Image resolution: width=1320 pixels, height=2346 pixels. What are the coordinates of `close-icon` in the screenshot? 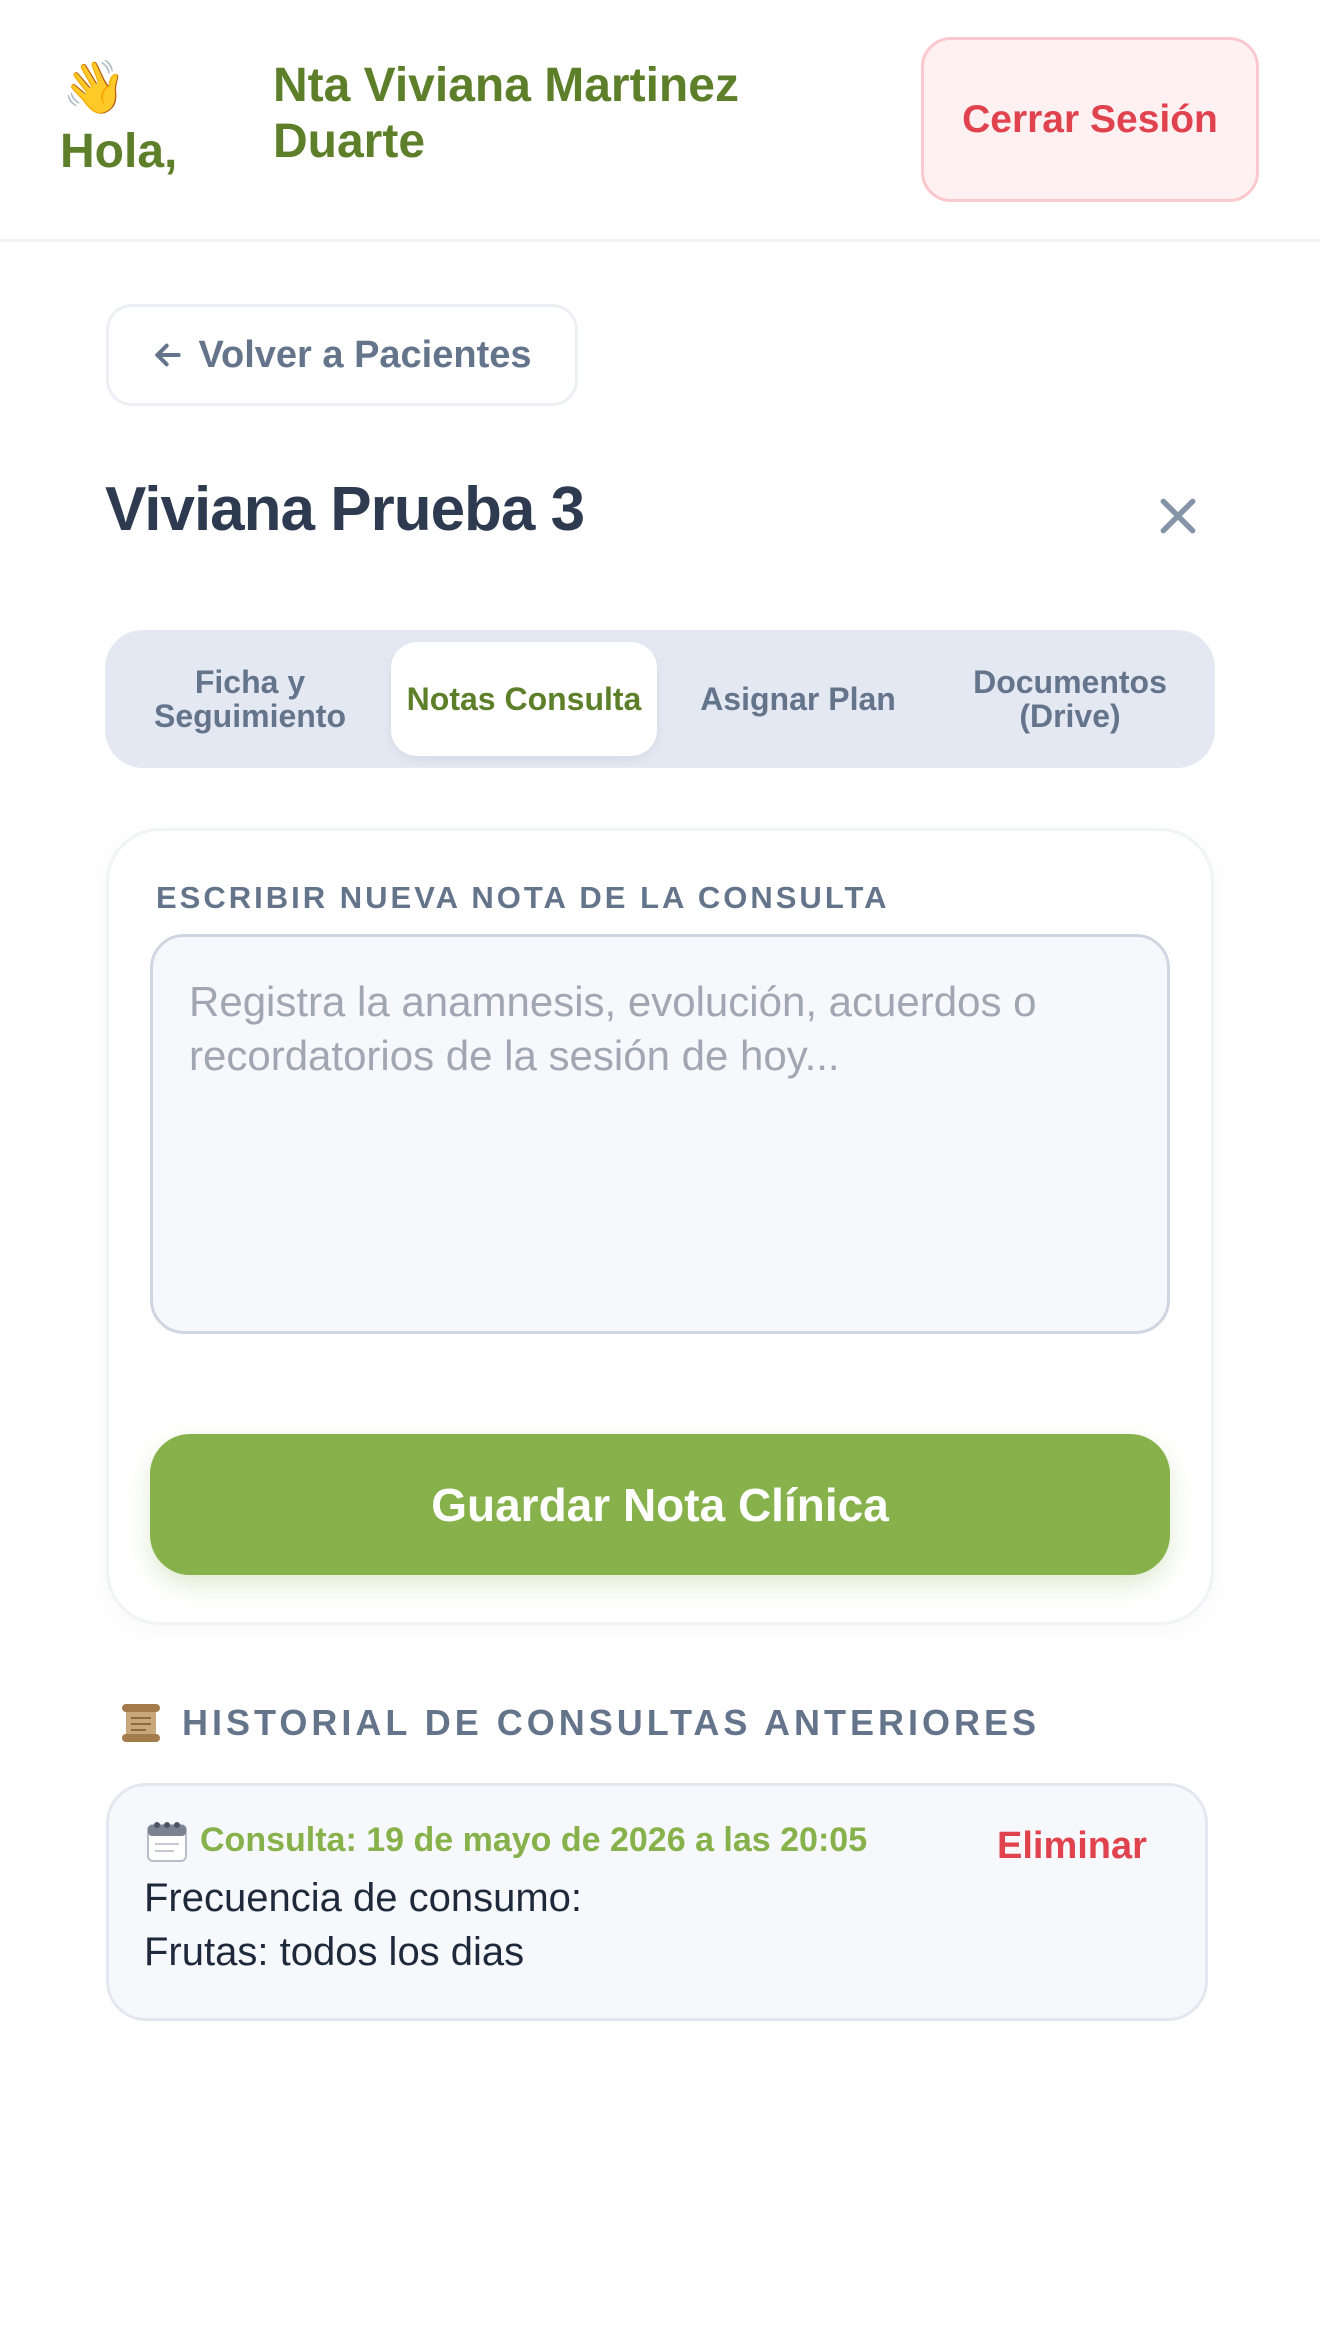 It's located at (1178, 516).